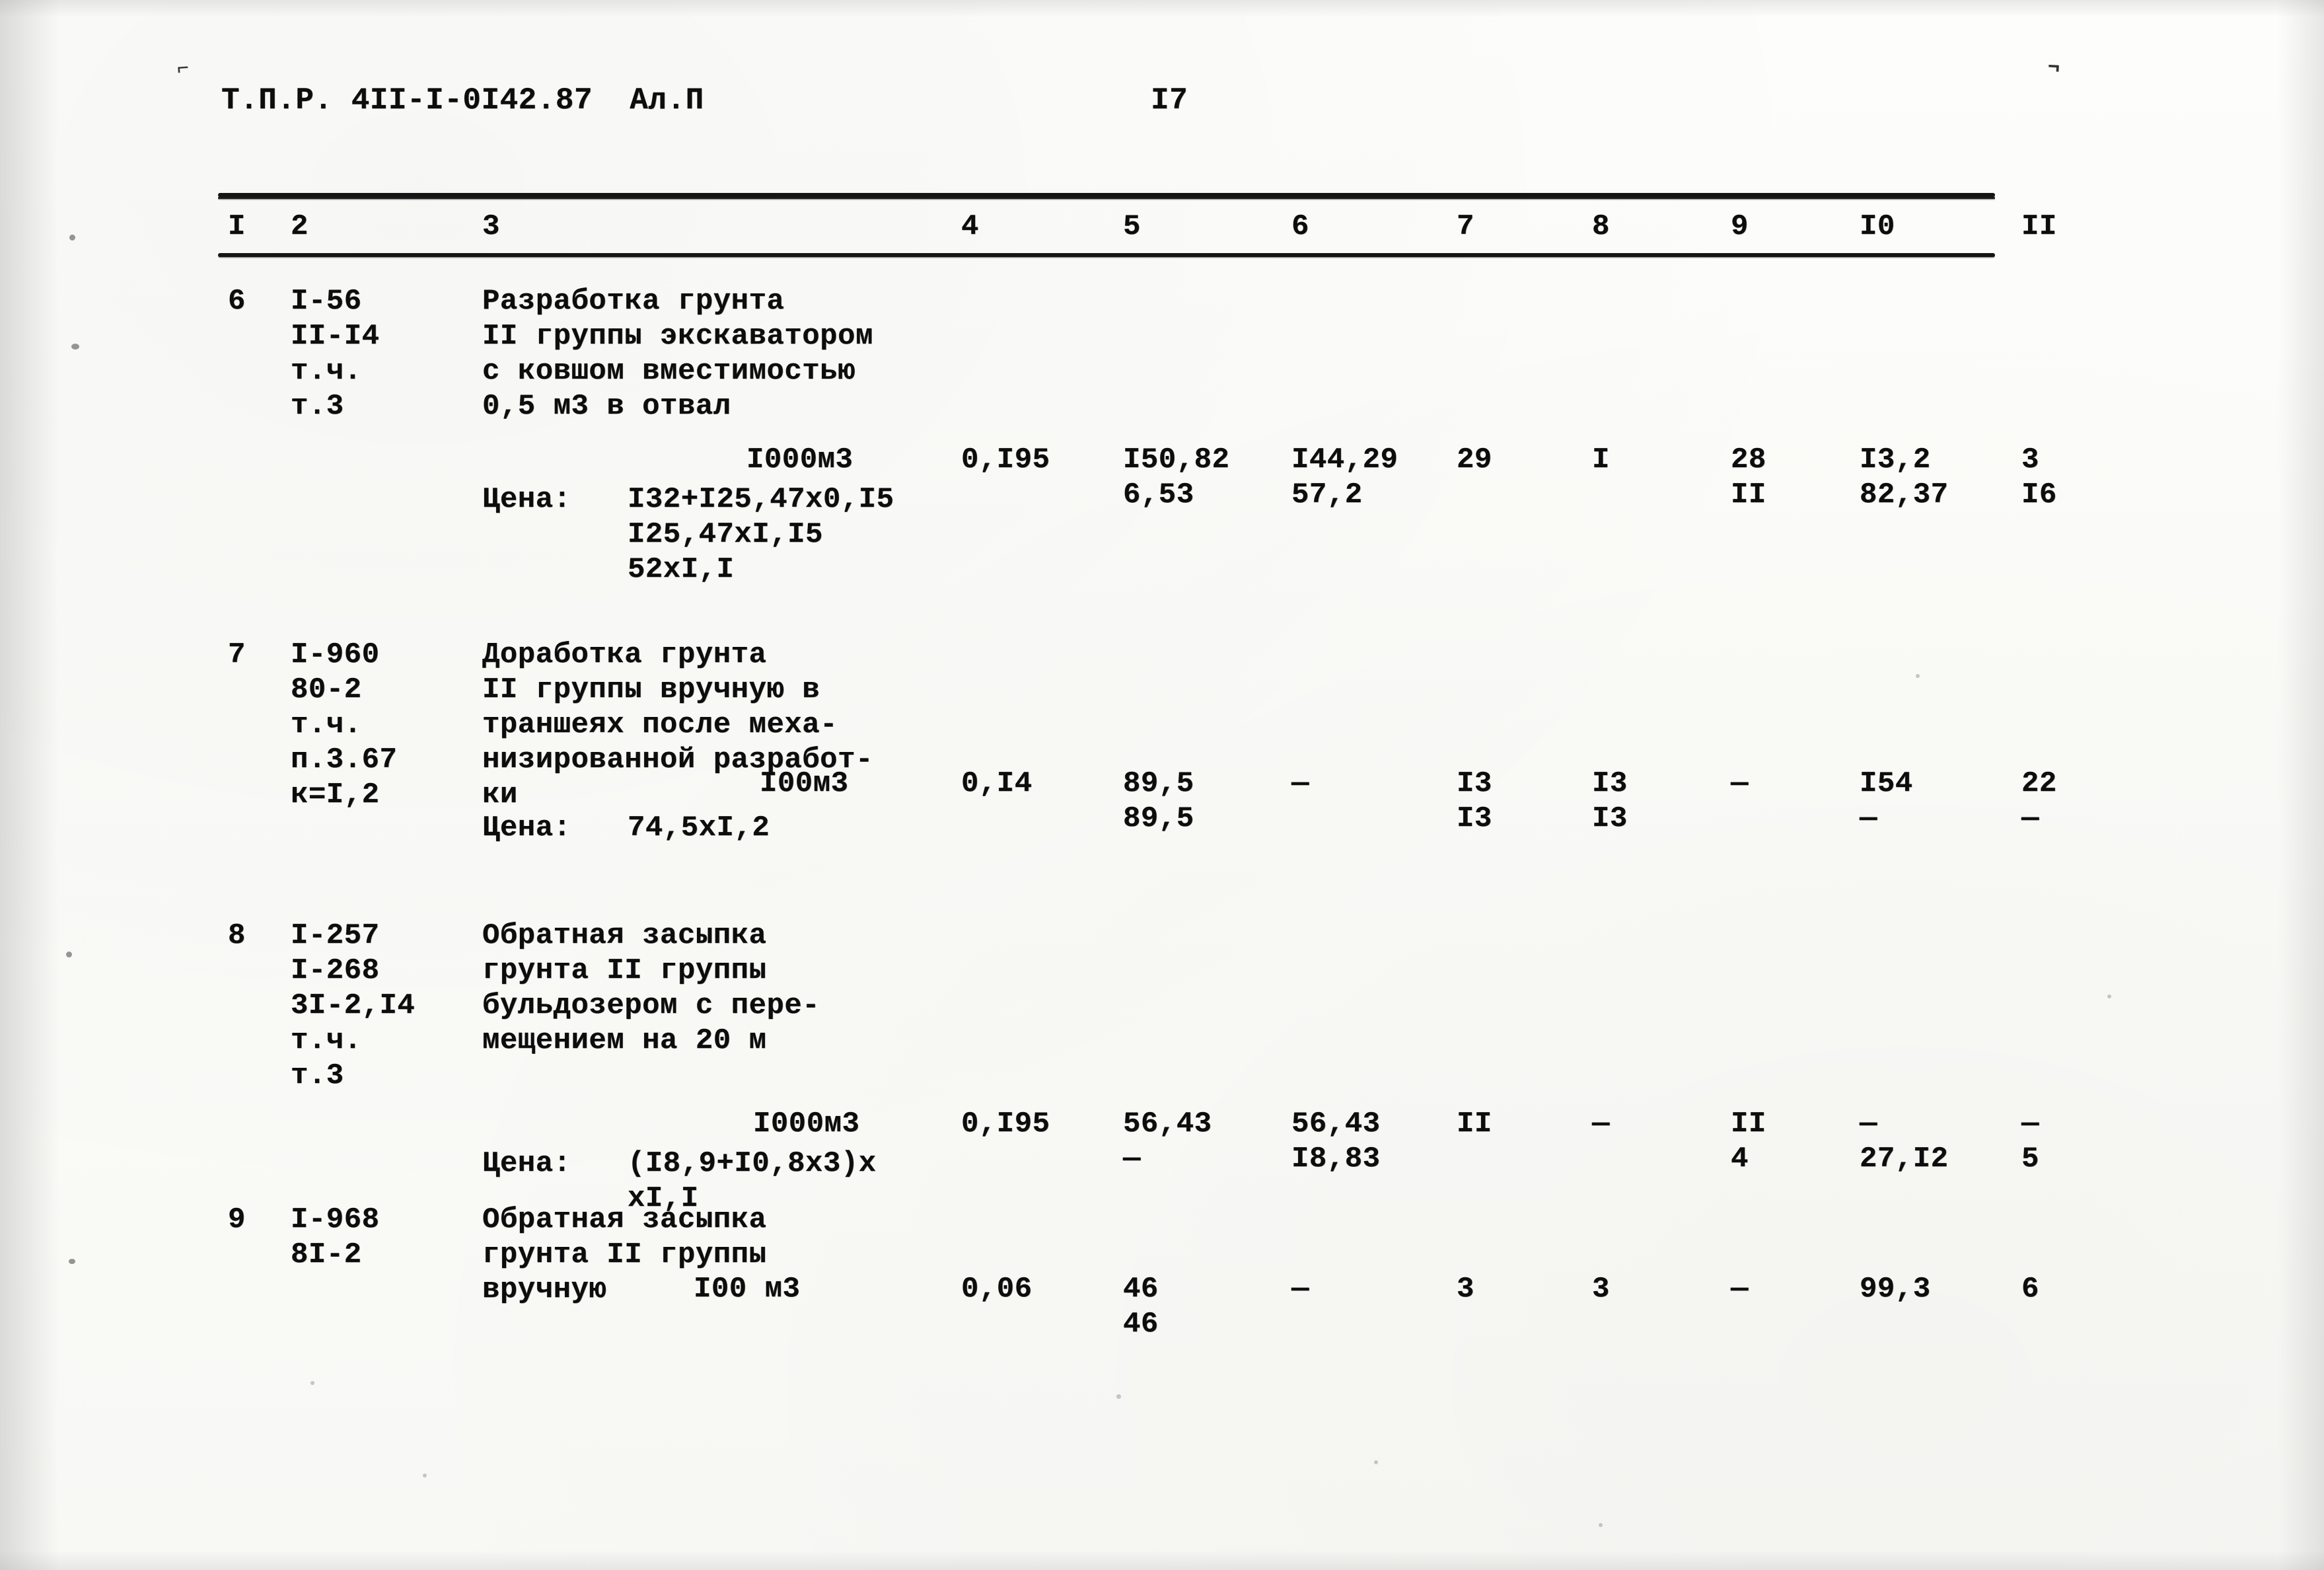 Image resolution: width=2324 pixels, height=1570 pixels. I want to click on row-9-col4-value: 0,06, so click(997, 1290).